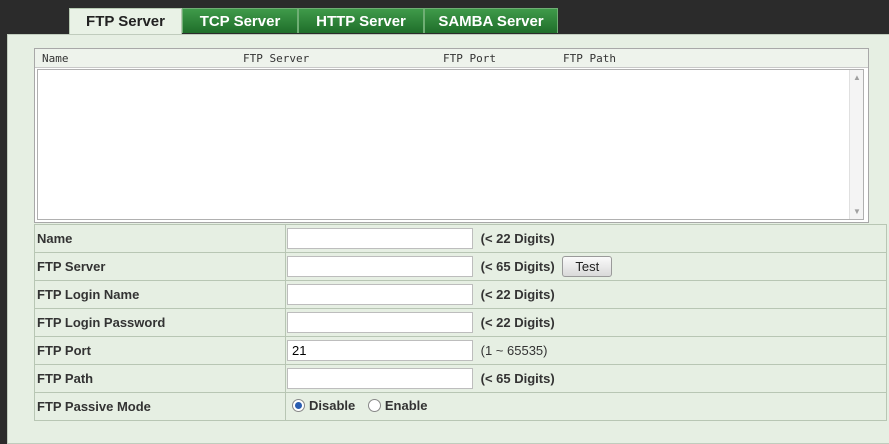 This screenshot has width=889, height=444. What do you see at coordinates (276, 58) in the screenshot?
I see `column-header-ftp-server: FTP Server` at bounding box center [276, 58].